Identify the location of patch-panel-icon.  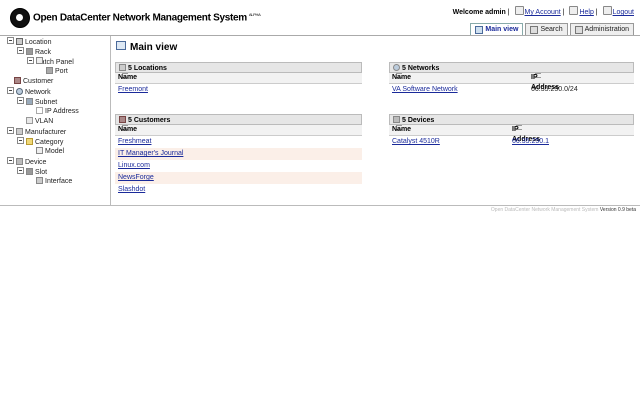
(39, 60).